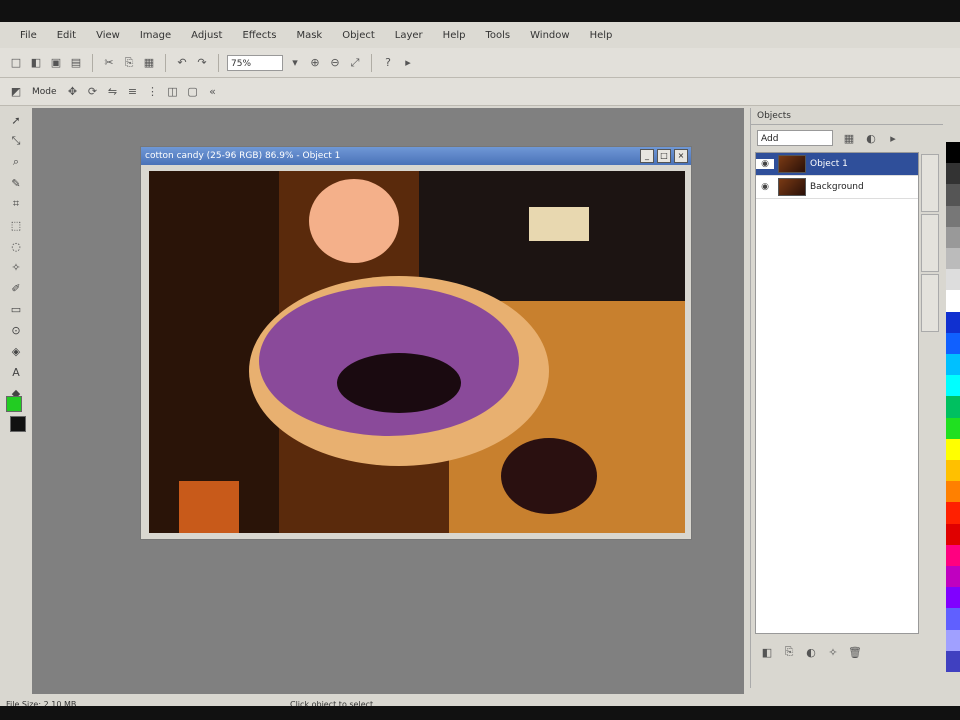  What do you see at coordinates (930, 183) in the screenshot?
I see `side-tab-objects` at bounding box center [930, 183].